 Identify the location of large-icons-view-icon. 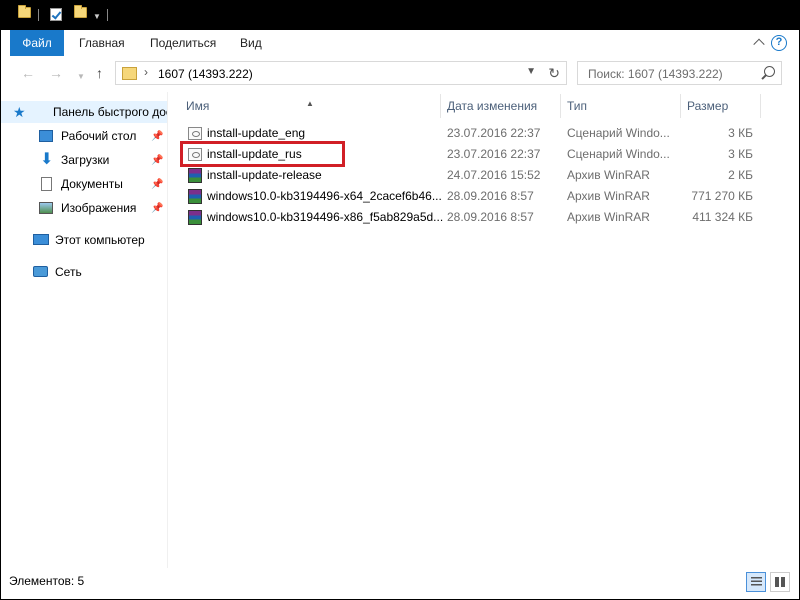
(780, 582).